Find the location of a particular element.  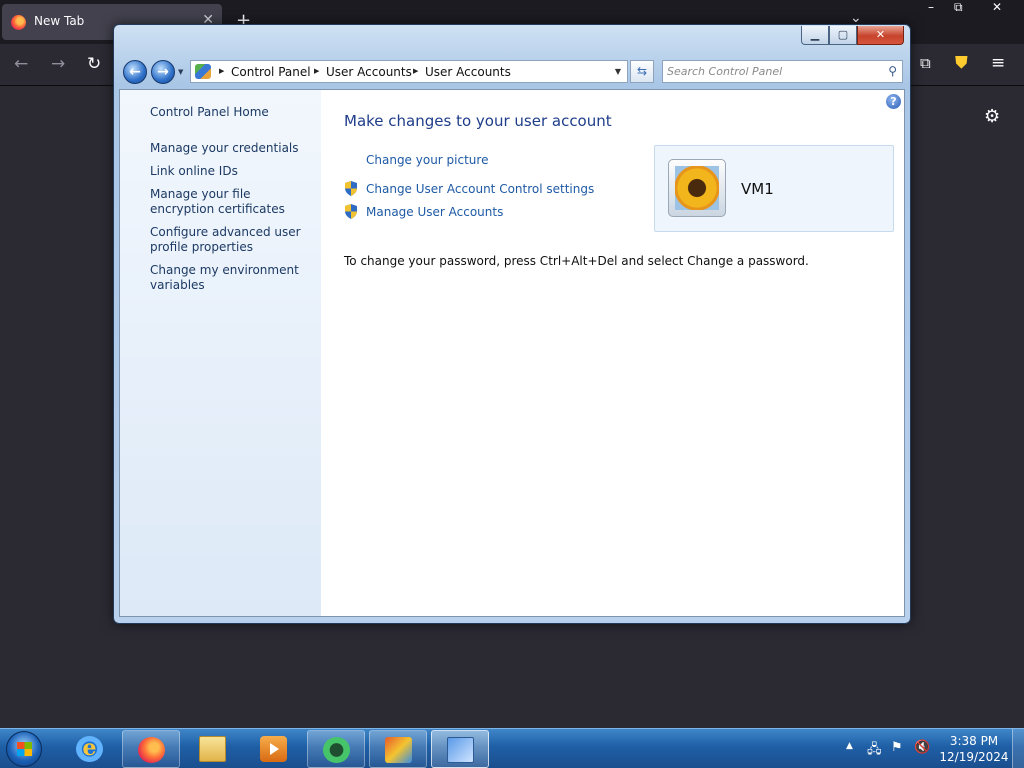

app-icon is located at coordinates (336, 750).